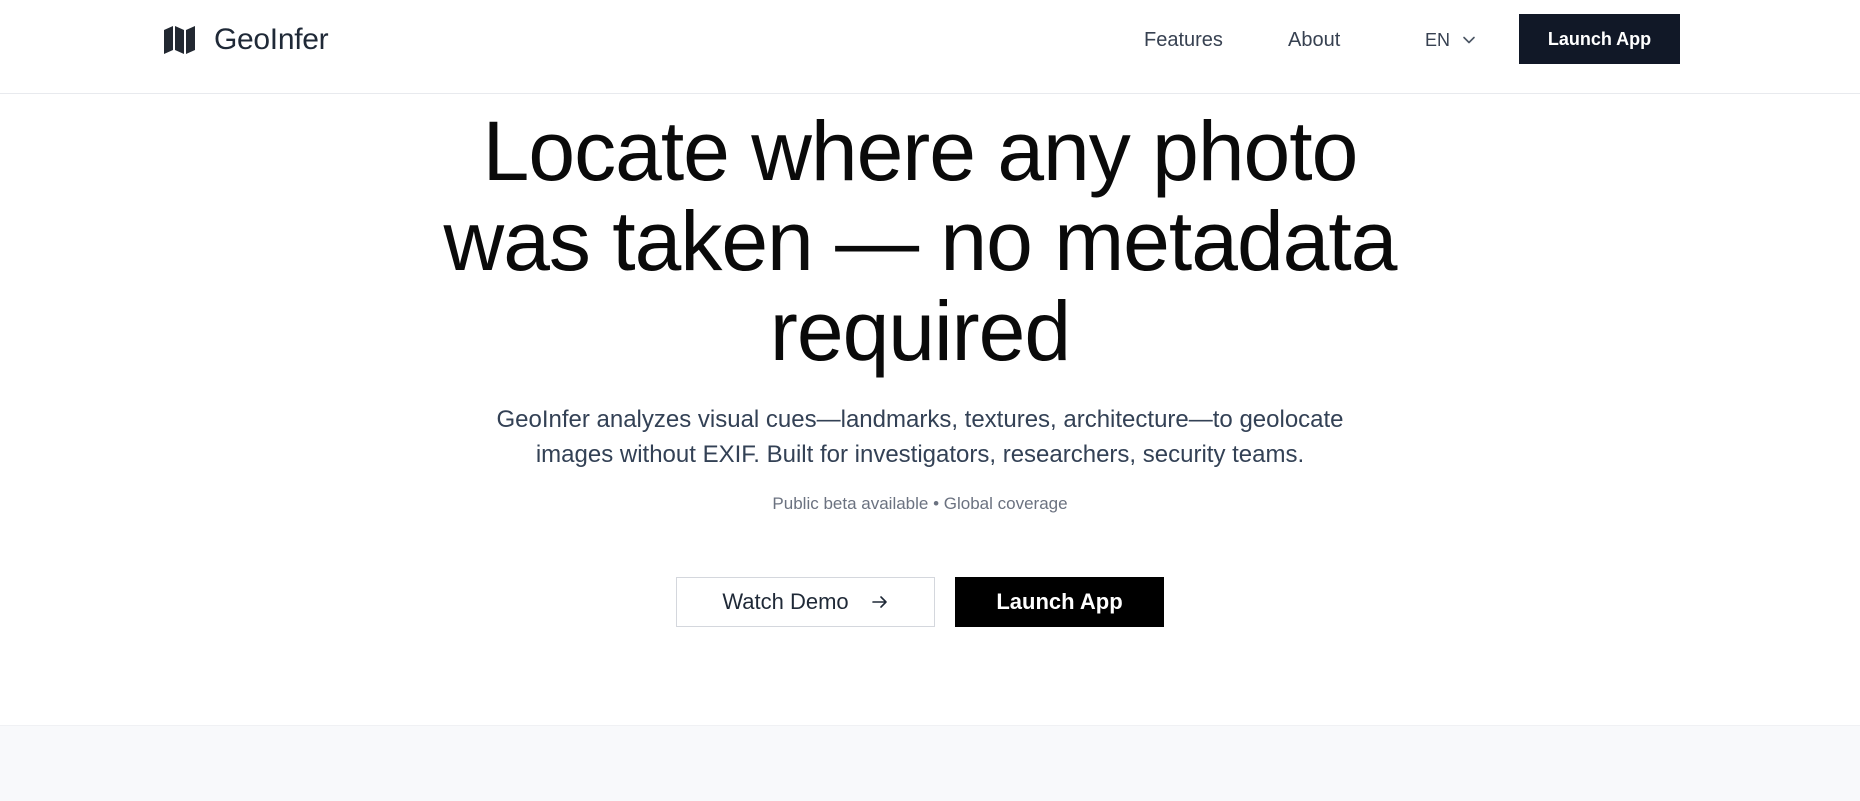  I want to click on nav-link-about: About, so click(1314, 40).